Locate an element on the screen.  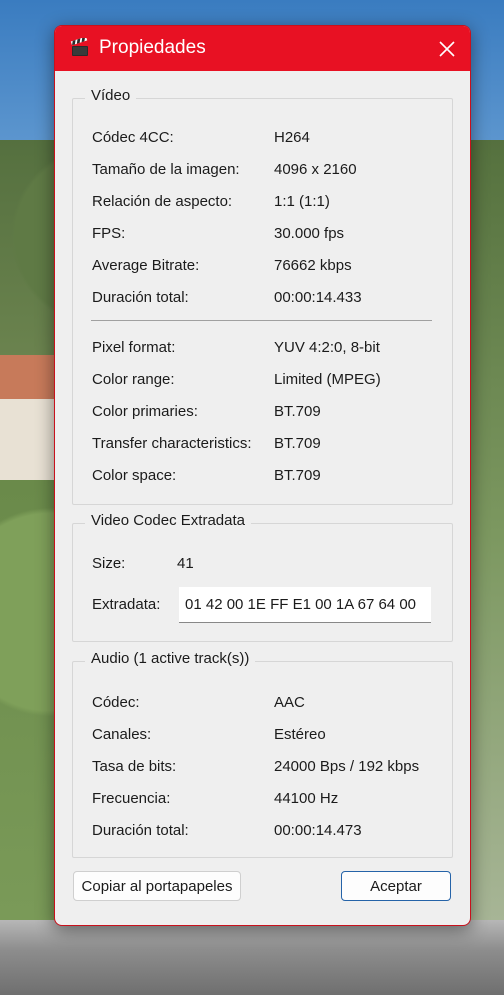
video-value-aspect: 1:1 (1:1) is located at coordinates (302, 201).